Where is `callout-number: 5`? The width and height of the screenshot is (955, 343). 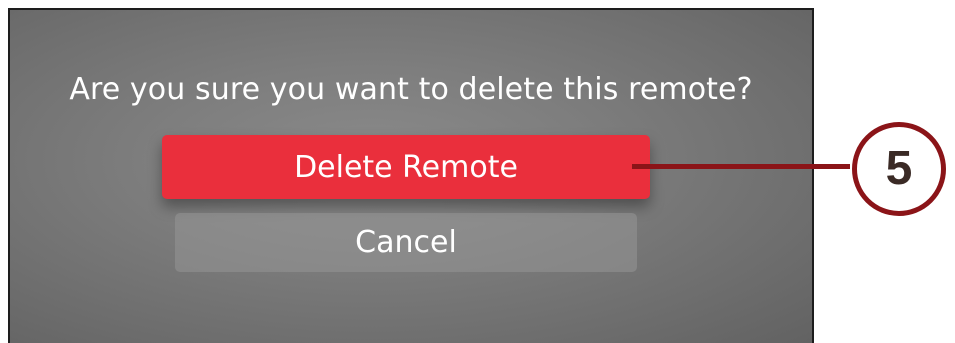 callout-number: 5 is located at coordinates (899, 168).